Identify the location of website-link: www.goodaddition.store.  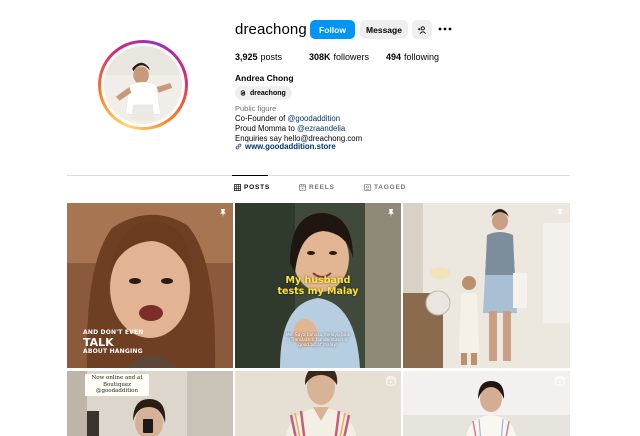
(285, 146).